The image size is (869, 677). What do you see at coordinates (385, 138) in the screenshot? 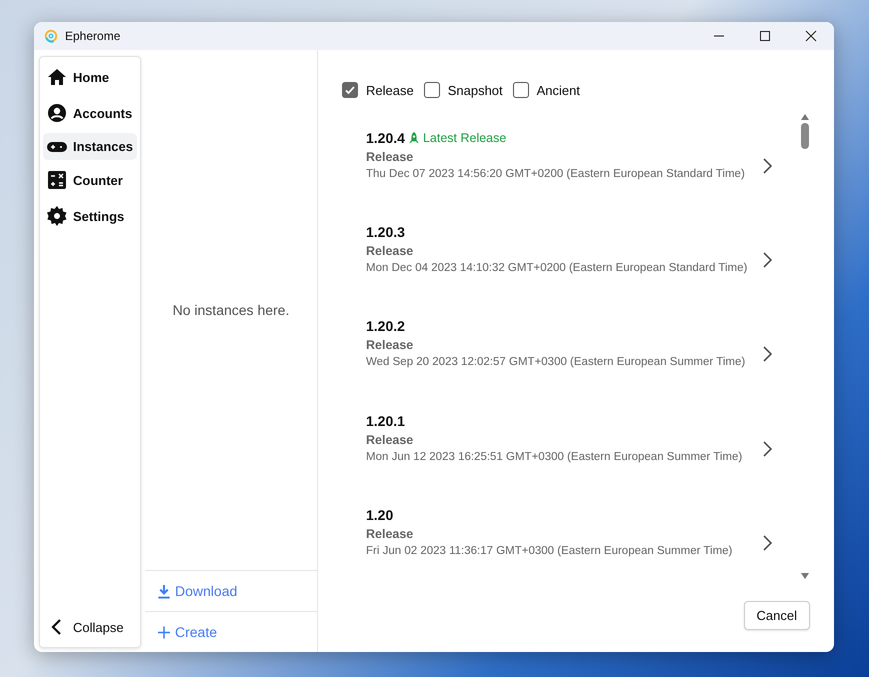
I see `version-number: 1.20.4` at bounding box center [385, 138].